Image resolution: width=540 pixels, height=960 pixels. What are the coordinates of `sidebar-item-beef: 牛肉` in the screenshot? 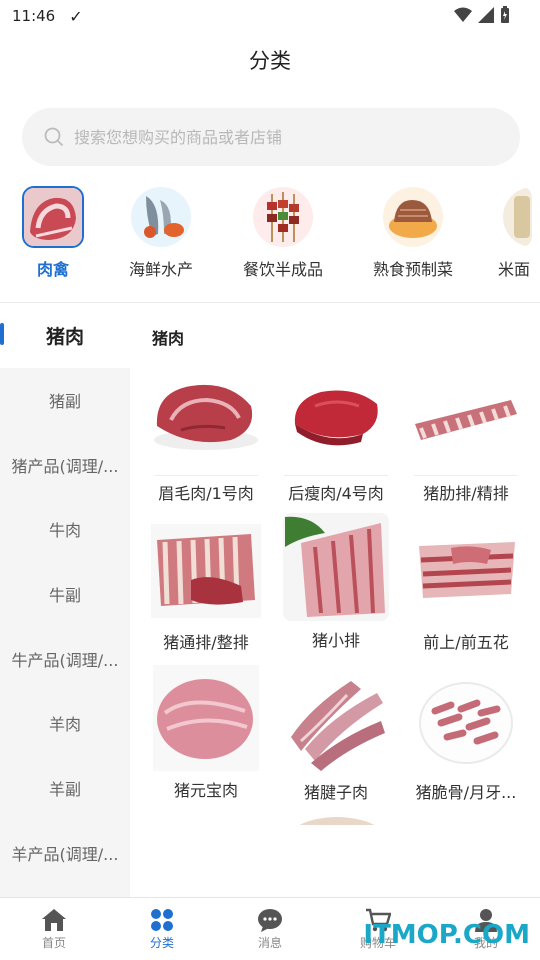 It's located at (65, 529).